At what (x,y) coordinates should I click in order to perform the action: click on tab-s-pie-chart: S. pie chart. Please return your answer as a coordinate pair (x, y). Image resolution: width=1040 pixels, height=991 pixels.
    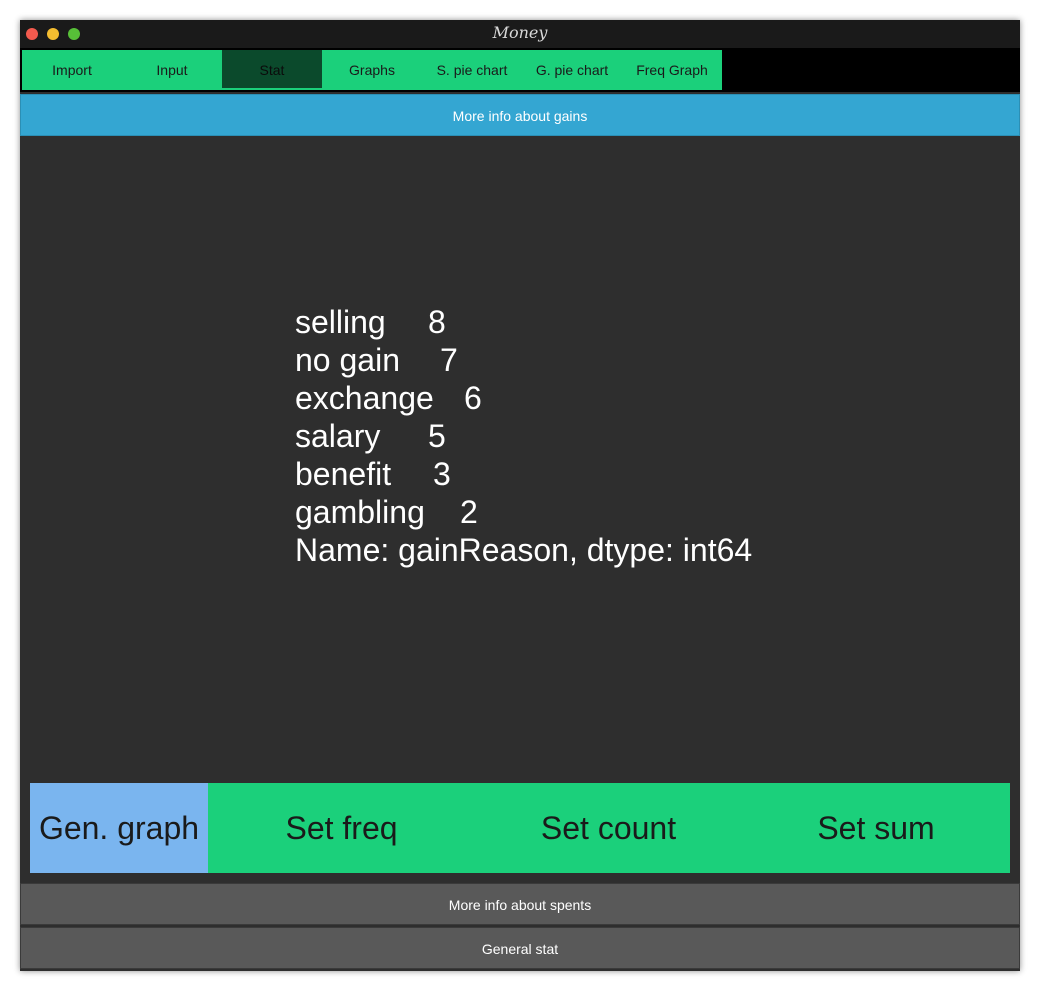
    Looking at the image, I should click on (472, 70).